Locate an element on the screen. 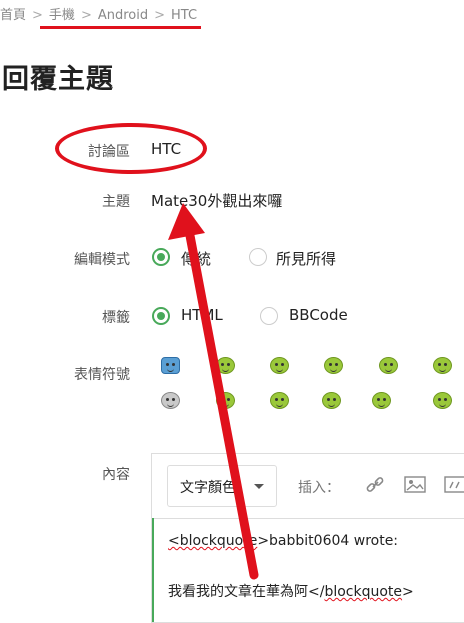 This screenshot has width=464, height=623. red-arrow-annotation is located at coordinates (213, 391).